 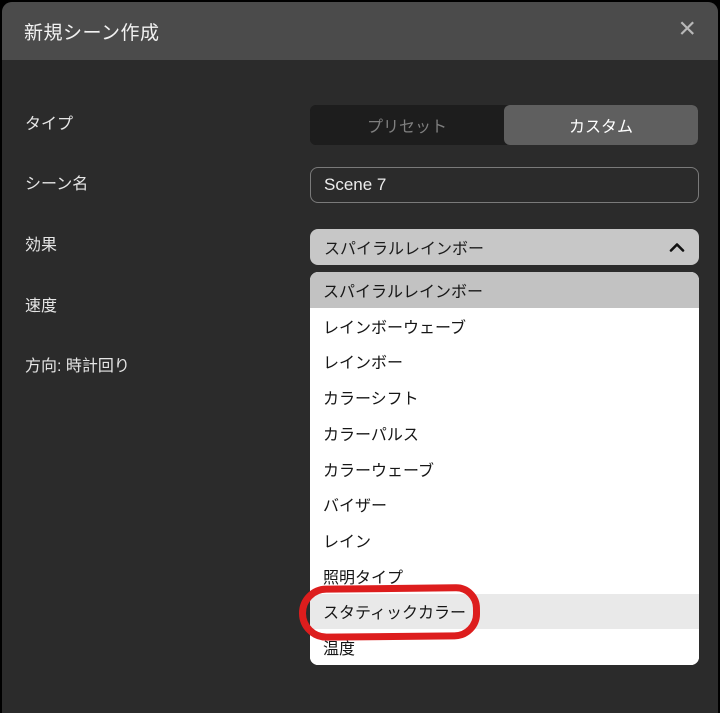 I want to click on dropdown-item: レインボーウェーブ, so click(x=504, y=325).